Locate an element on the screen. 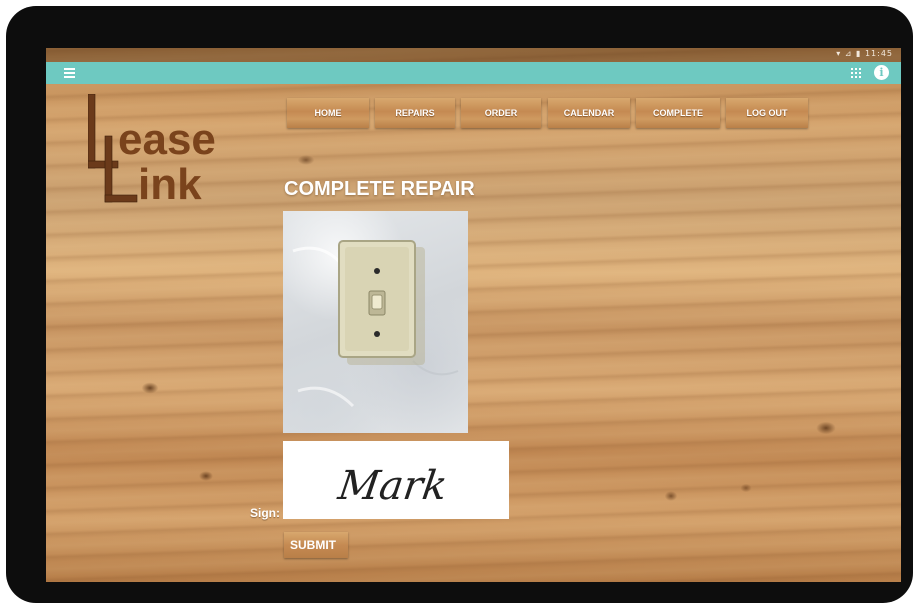  lease-link-logo: ease ink is located at coordinates (152, 149).